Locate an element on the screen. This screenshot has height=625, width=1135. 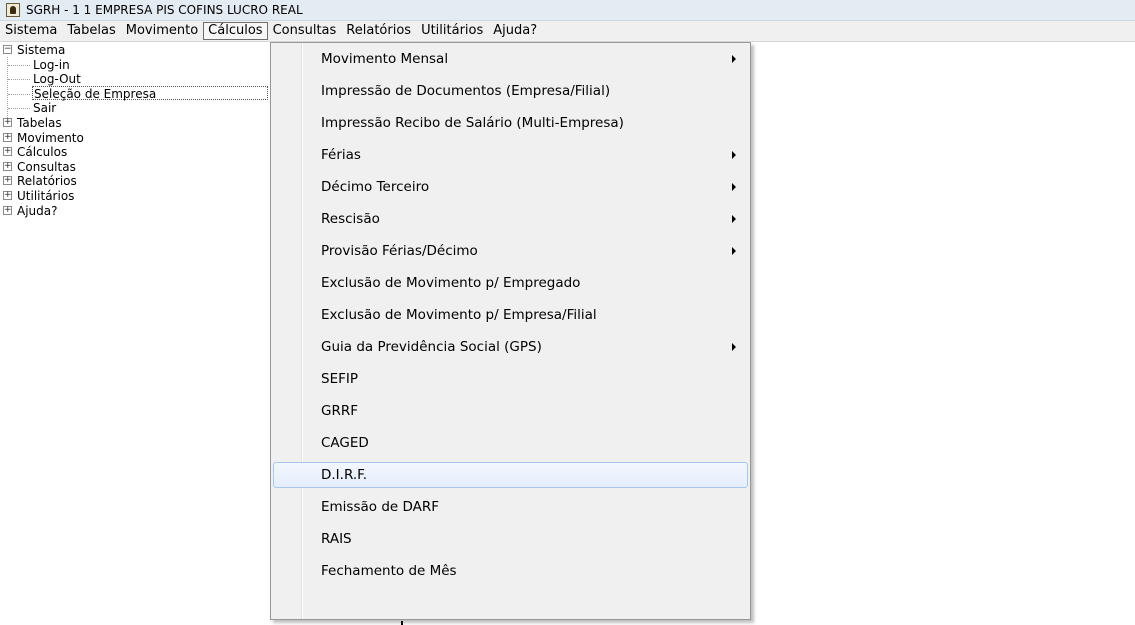
tree-item-log-in: Log-in is located at coordinates (135, 65).